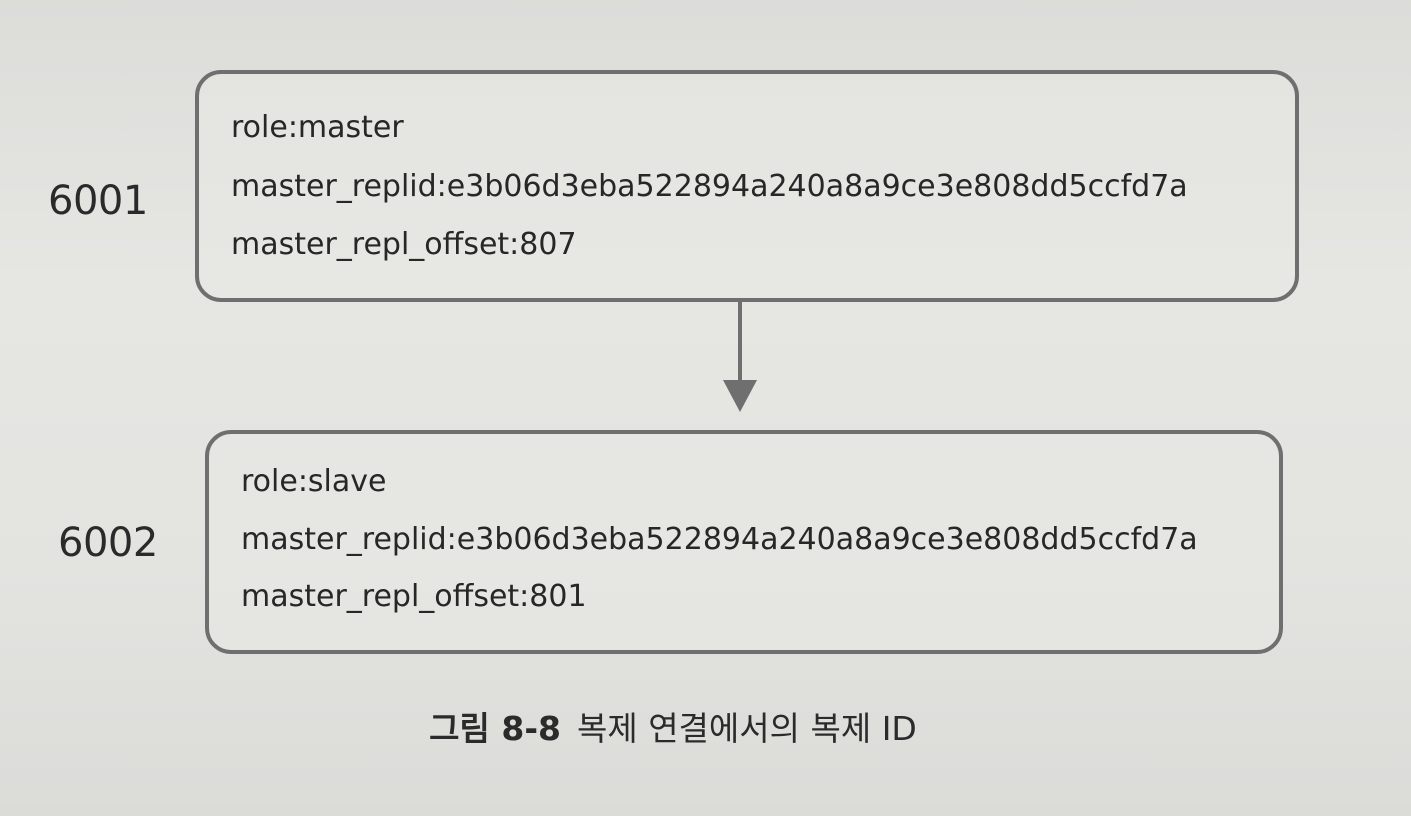 This screenshot has height=816, width=1411. I want to click on figure-title: 복제 연결에서의 복제 ID, so click(746, 728).